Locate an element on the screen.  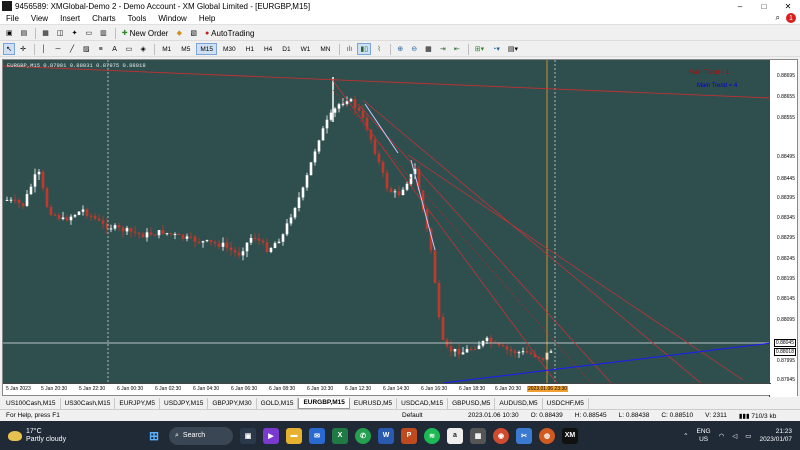
indicators-icon: ⊞▾ is located at coordinates (479, 49).